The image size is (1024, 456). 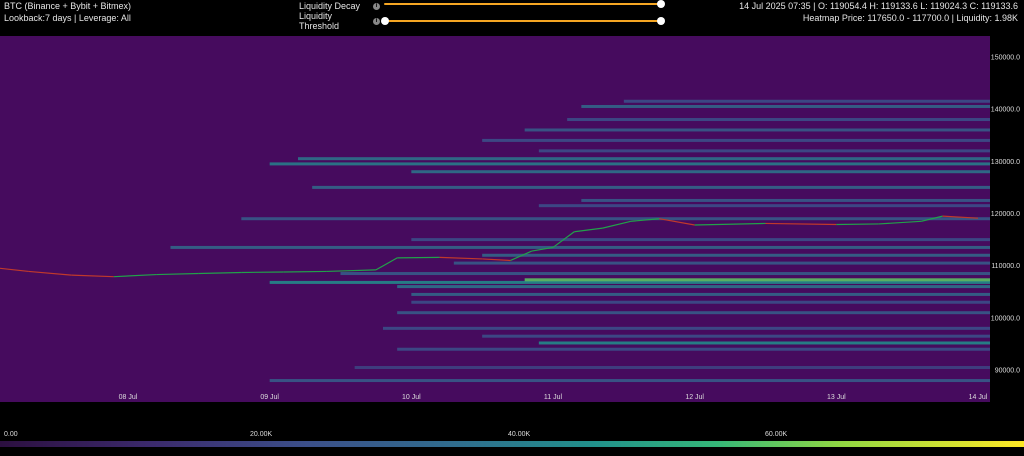 What do you see at coordinates (524, 4) in the screenshot?
I see `liquidity-decay-slider` at bounding box center [524, 4].